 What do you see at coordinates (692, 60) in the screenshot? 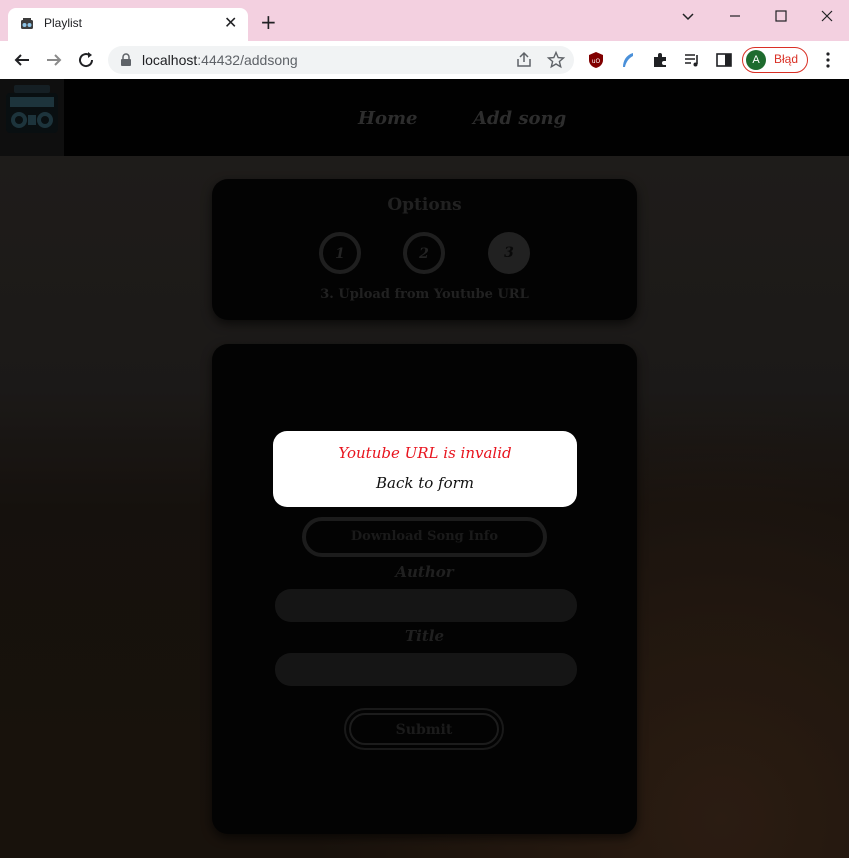
I see `media-queue-icon` at bounding box center [692, 60].